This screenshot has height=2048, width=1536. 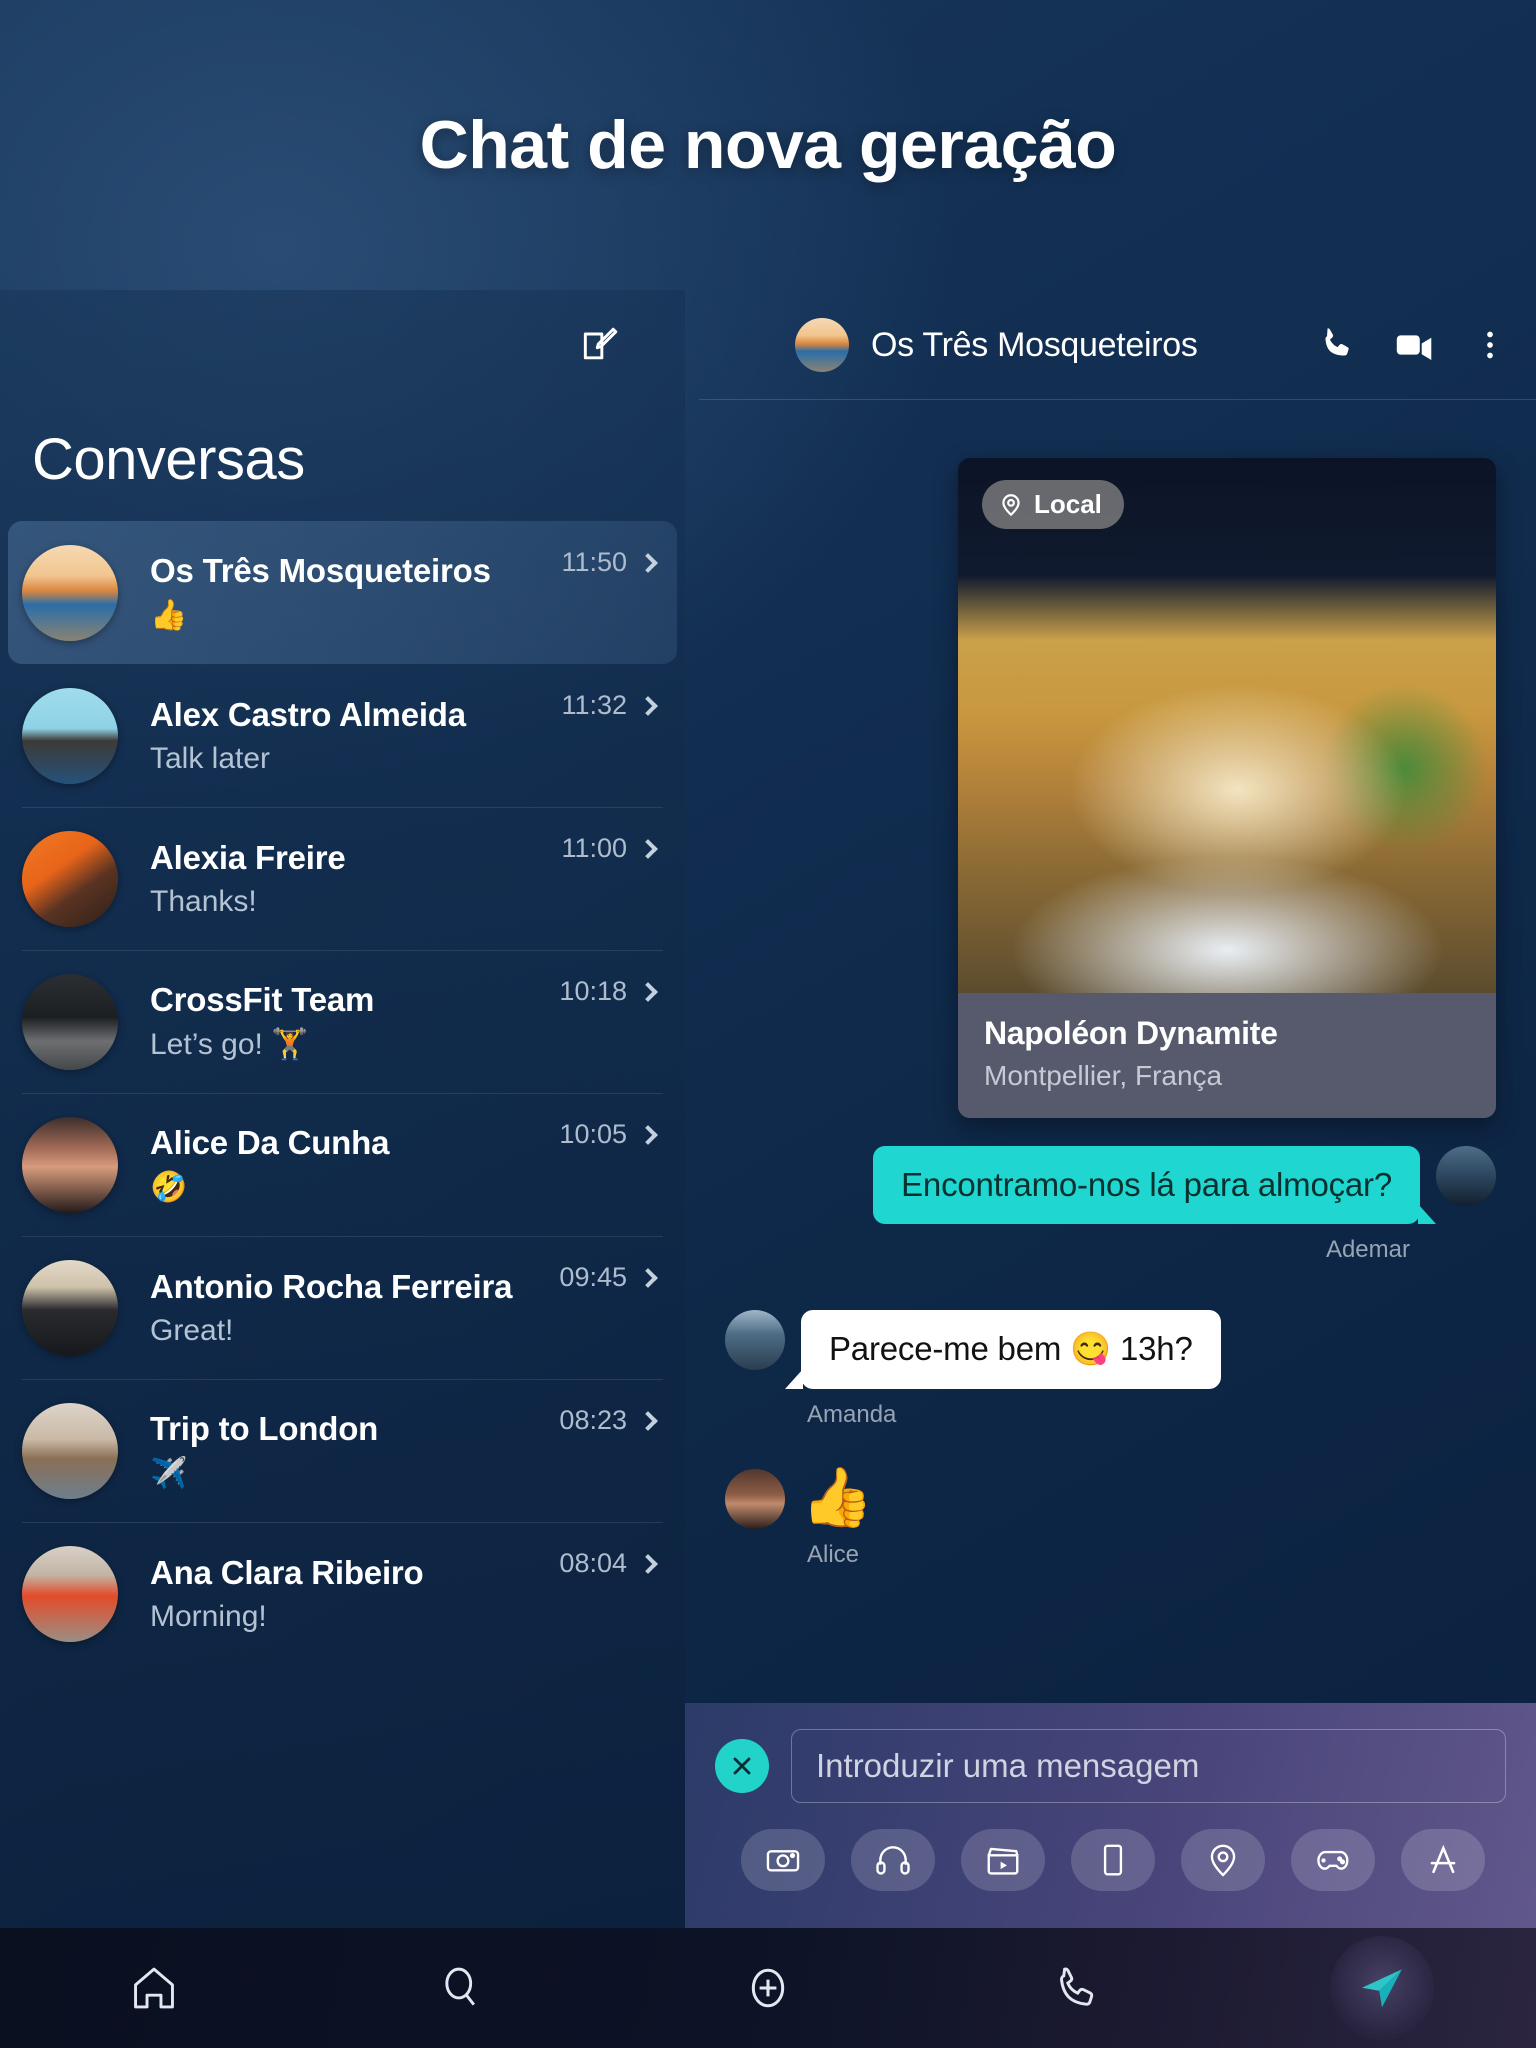 I want to click on list-item-meta: 08:04, so click(x=608, y=1563).